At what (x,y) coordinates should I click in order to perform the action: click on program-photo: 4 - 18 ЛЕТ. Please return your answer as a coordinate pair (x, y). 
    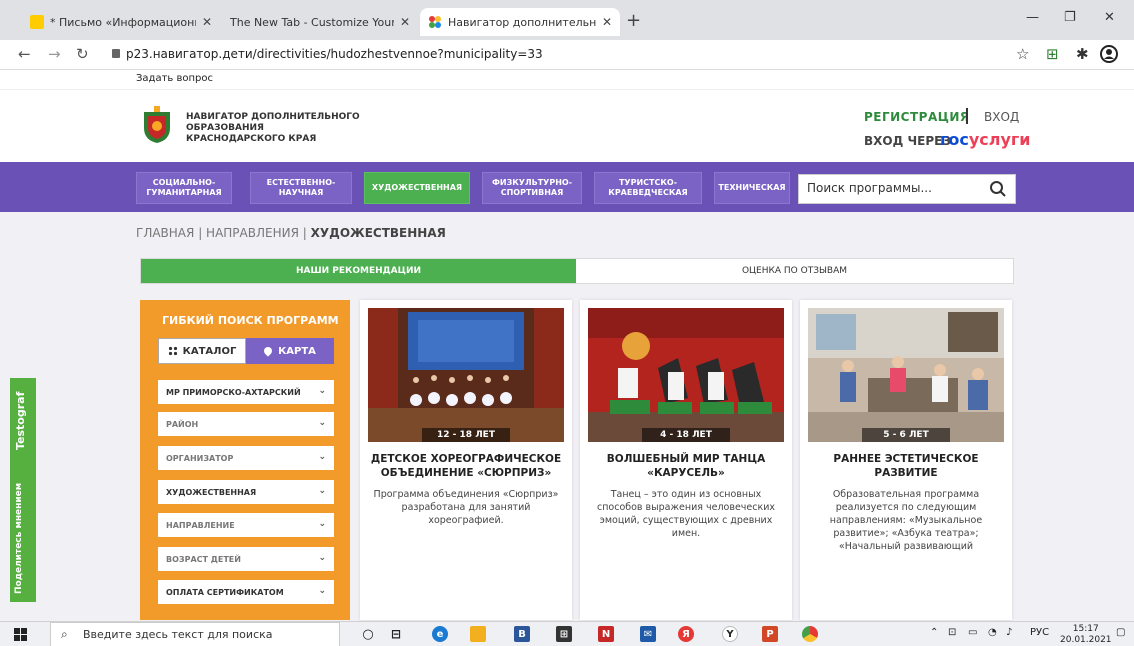
    Looking at the image, I should click on (686, 375).